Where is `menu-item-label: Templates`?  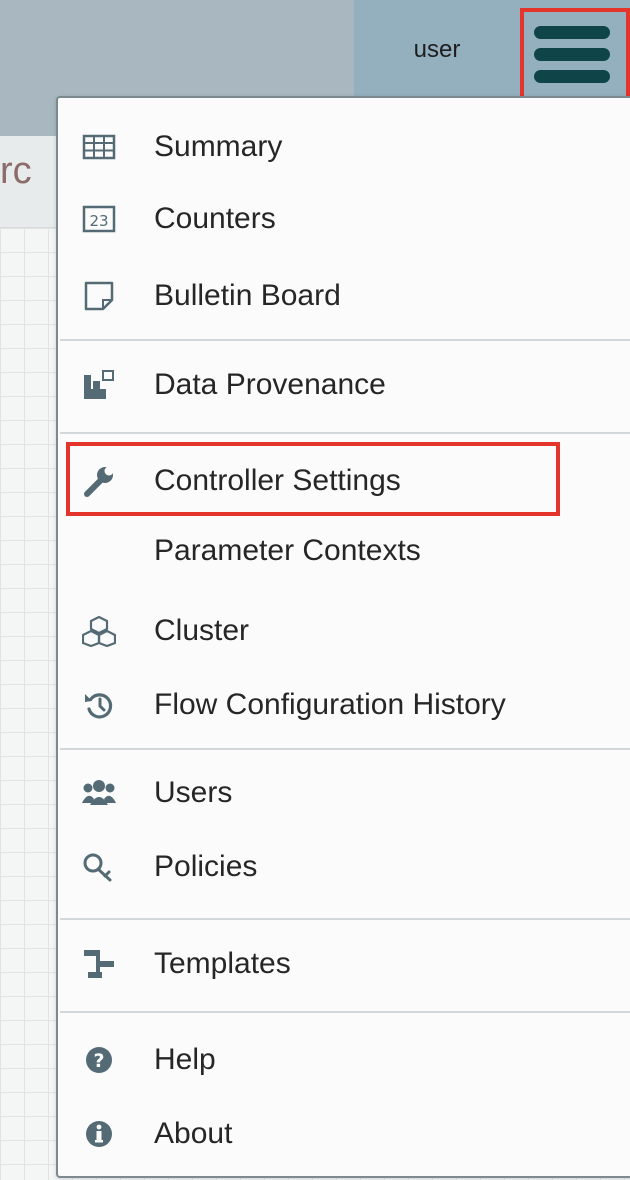 menu-item-label: Templates is located at coordinates (222, 963).